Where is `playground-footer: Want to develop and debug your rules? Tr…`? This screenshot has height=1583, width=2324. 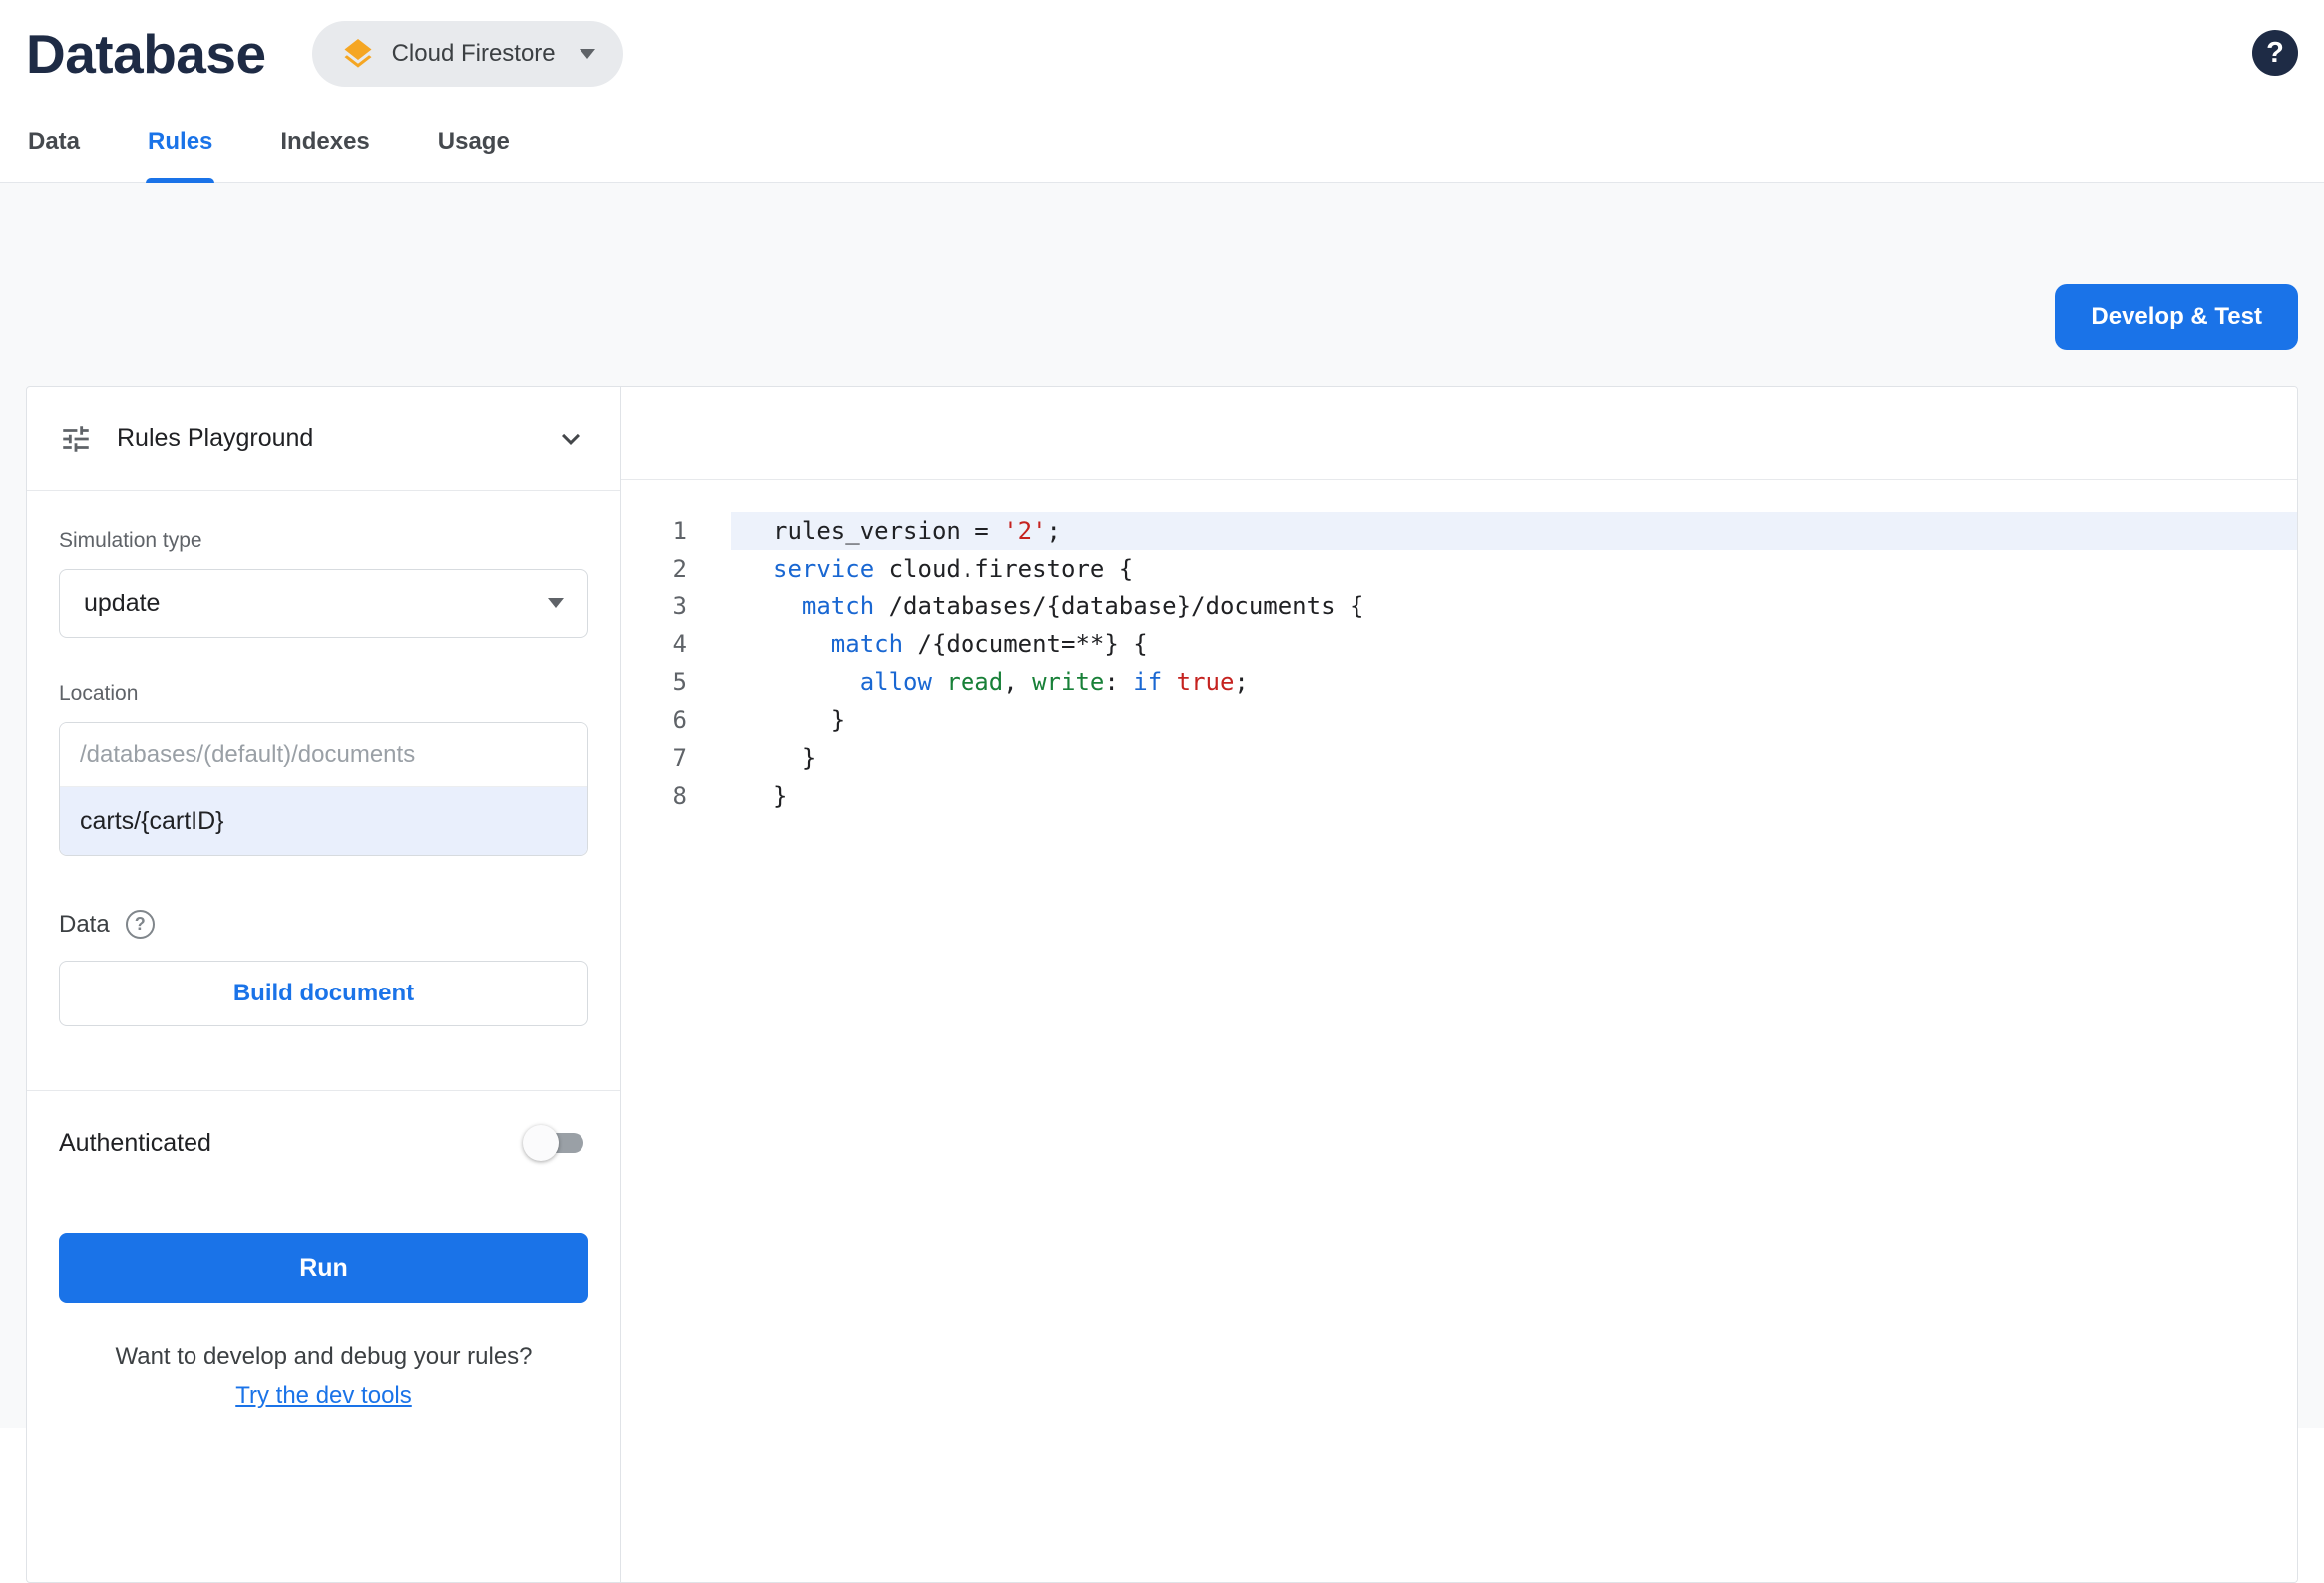
playground-footer: Want to develop and debug your rules? Tr… is located at coordinates (323, 1376).